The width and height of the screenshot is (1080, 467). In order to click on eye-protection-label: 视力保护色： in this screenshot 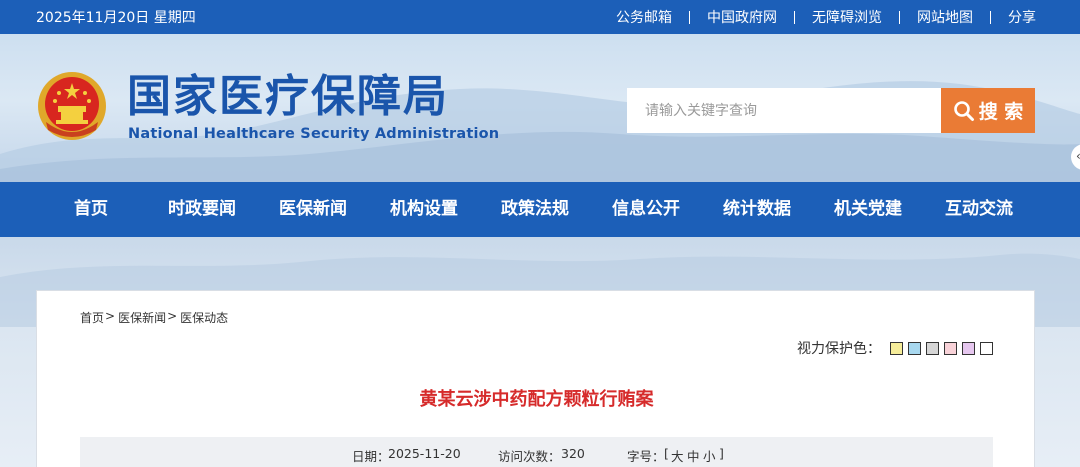, I will do `click(839, 349)`.